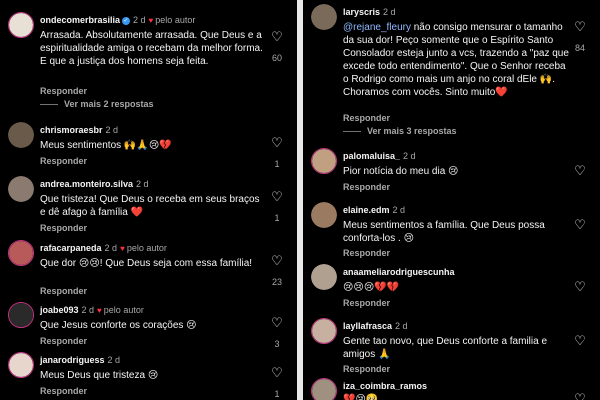 The image size is (600, 400). Describe the element at coordinates (72, 360) in the screenshot. I see `username: janarodriguess` at that location.